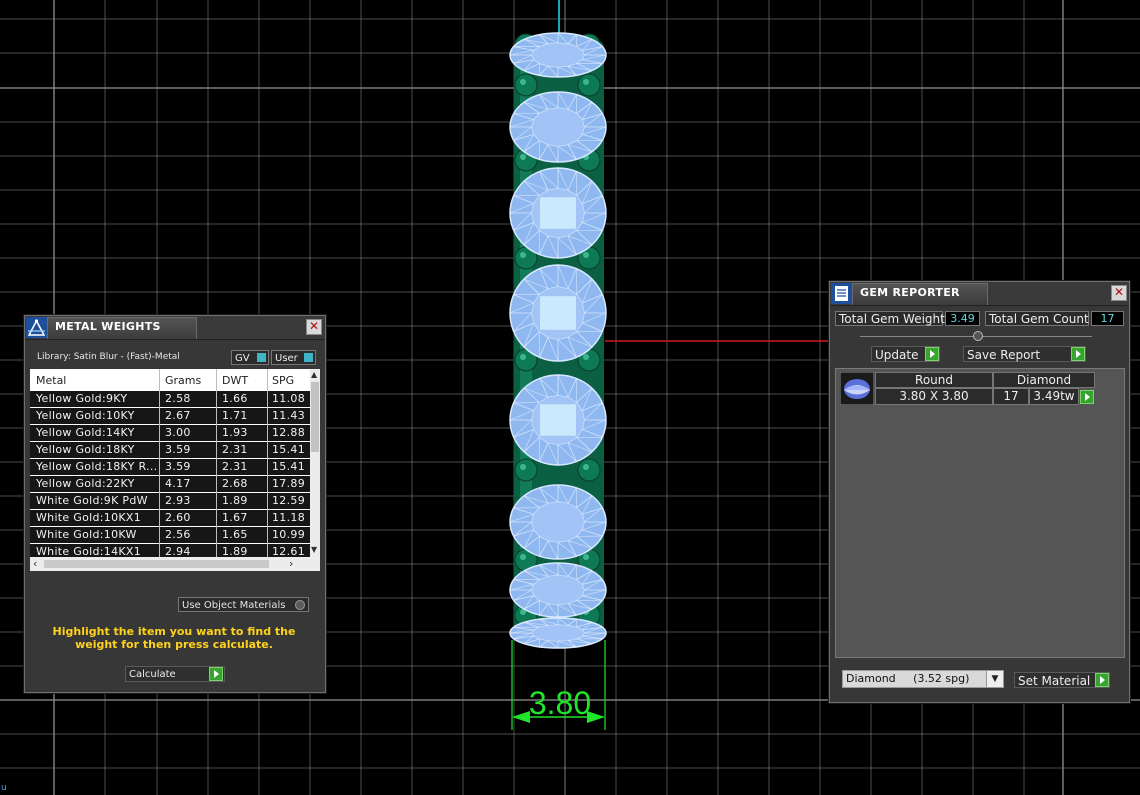  Describe the element at coordinates (170, 467) in the screenshot. I see `table-row: Yellow Gold:18KY R... 3.59 2.31 15.41` at that location.